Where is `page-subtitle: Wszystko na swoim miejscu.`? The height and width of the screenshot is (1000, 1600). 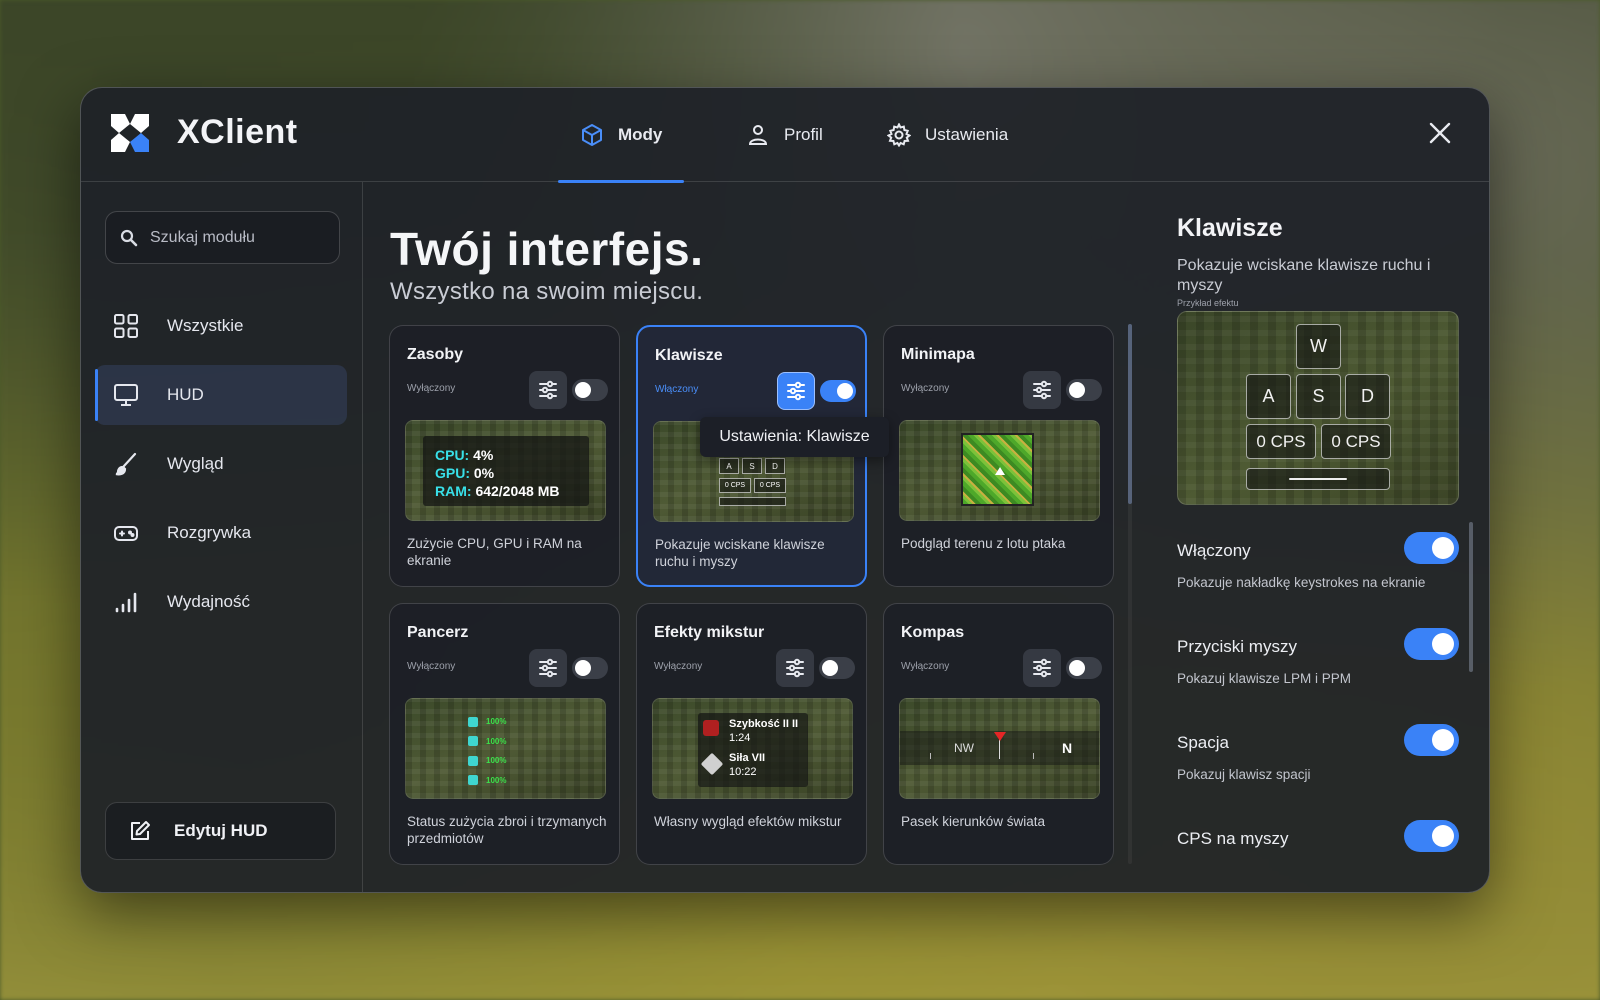
page-subtitle: Wszystko na swoim miejscu. is located at coordinates (547, 291).